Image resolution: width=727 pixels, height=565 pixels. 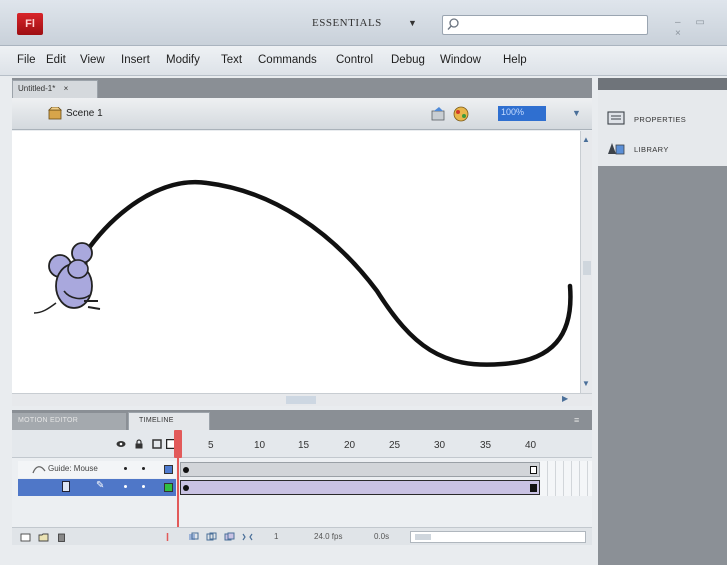 I want to click on delete-icon, so click(x=61, y=537).